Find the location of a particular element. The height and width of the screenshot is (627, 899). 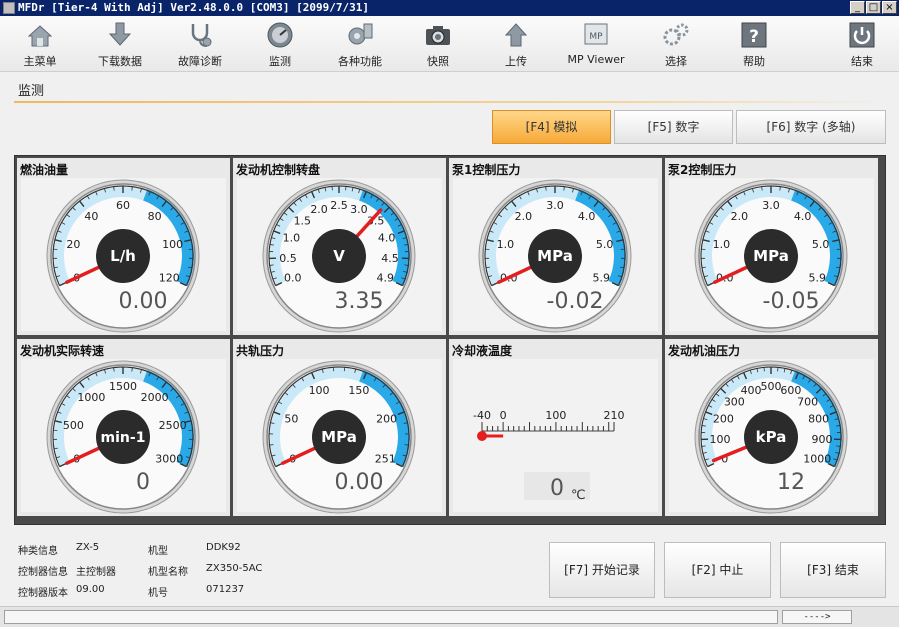

gauge-value: 0 is located at coordinates (143, 482).